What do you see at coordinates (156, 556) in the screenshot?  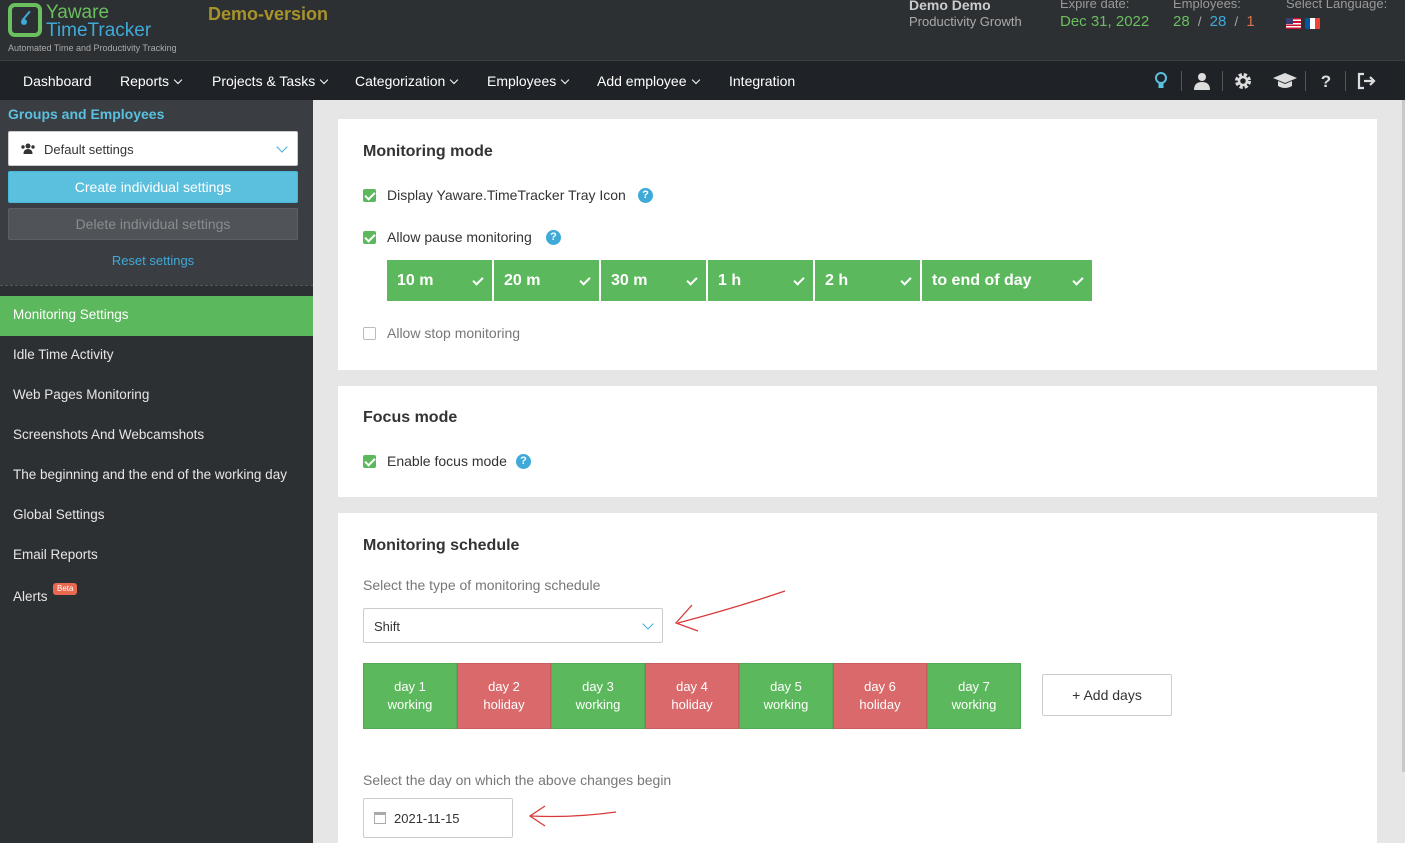 I see `menu-email-reports: Email Reports` at bounding box center [156, 556].